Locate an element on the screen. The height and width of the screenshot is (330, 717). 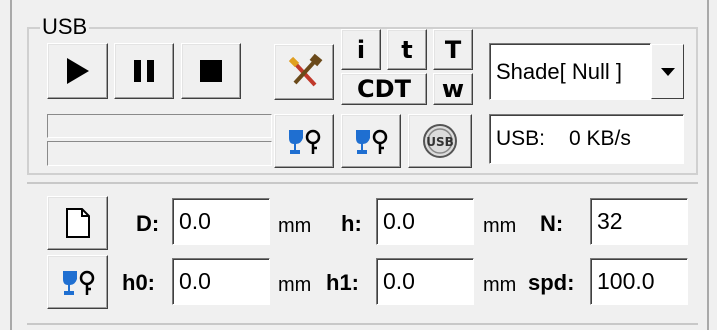
play-button is located at coordinates (77, 71).